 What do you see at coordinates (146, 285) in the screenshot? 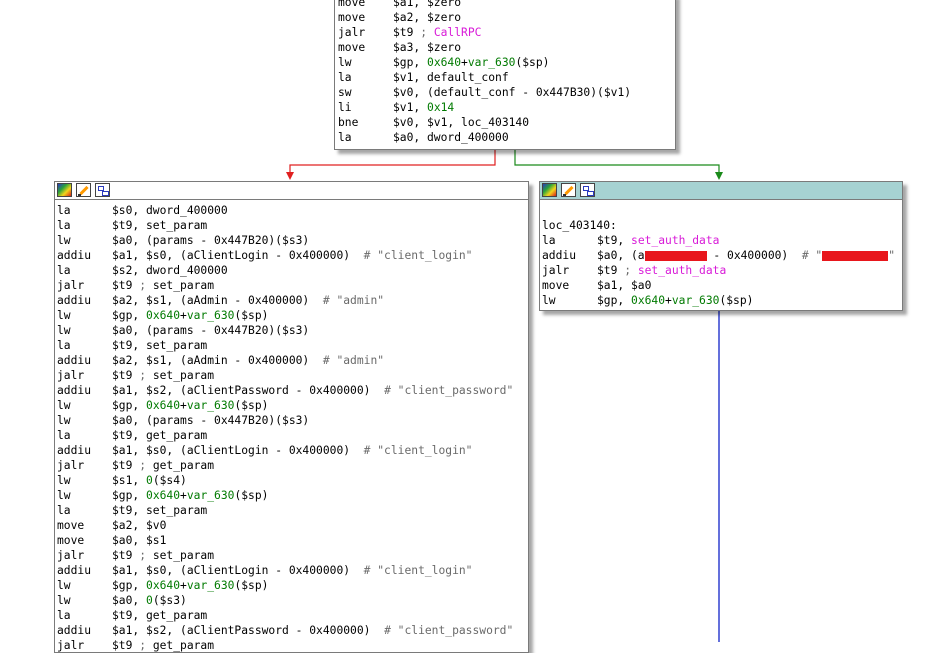
I see `operand-token: ;` at bounding box center [146, 285].